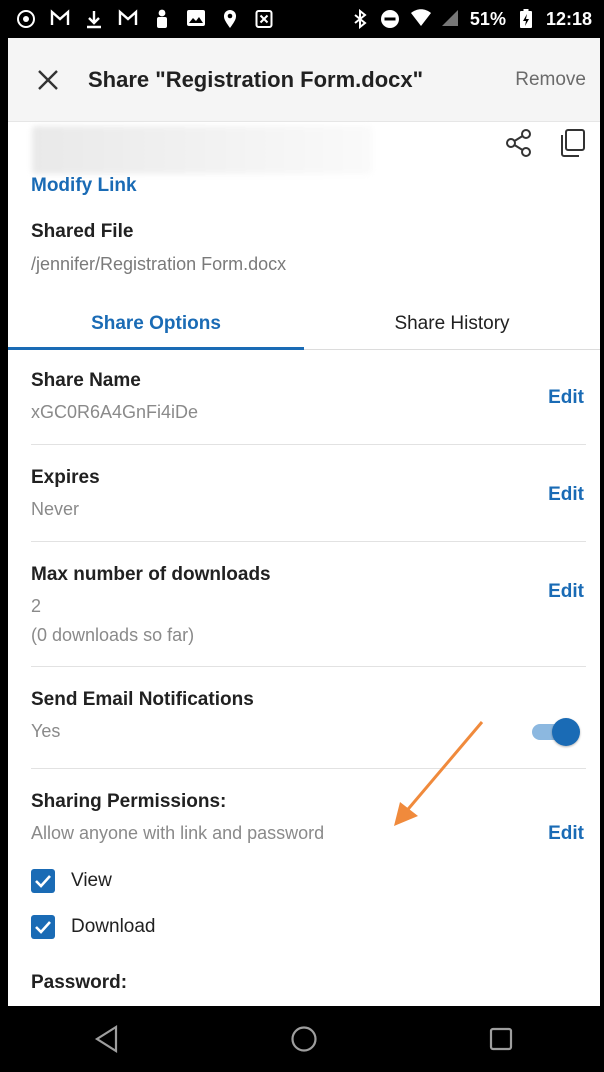 This screenshot has height=1072, width=604. Describe the element at coordinates (202, 150) in the screenshot. I see `redacted-link` at that location.